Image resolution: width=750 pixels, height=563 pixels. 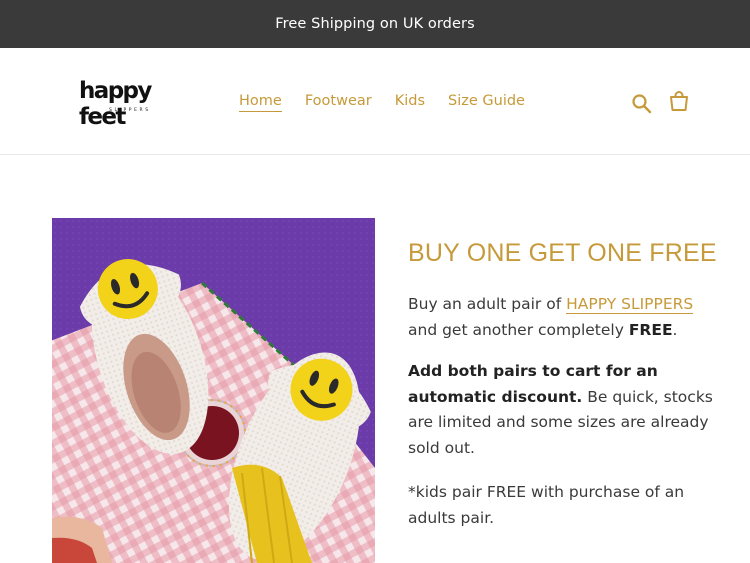 What do you see at coordinates (393, 102) in the screenshot?
I see `main-nav: Home Footwear Kids Size Guide` at bounding box center [393, 102].